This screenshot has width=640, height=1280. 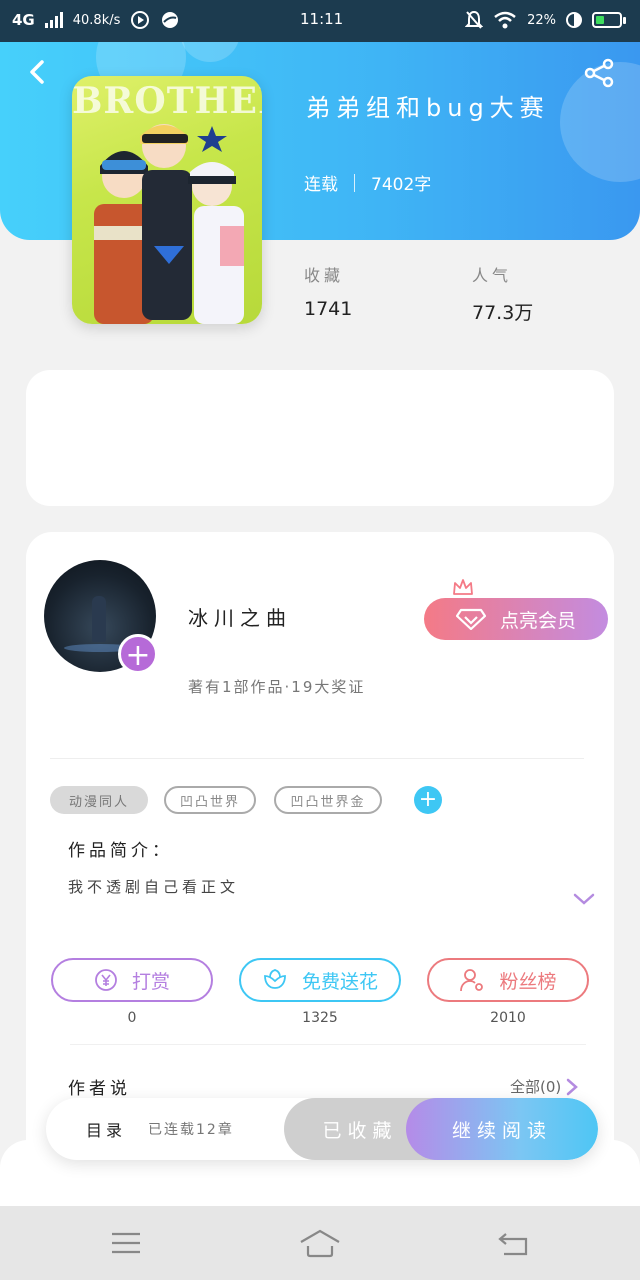 What do you see at coordinates (132, 1018) in the screenshot?
I see `tip-count: 0` at bounding box center [132, 1018].